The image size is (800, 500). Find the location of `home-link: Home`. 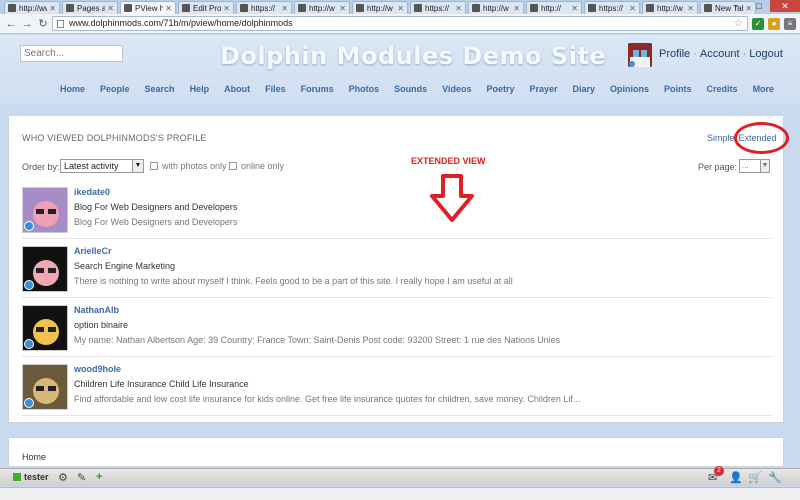

home-link: Home is located at coordinates (34, 457).